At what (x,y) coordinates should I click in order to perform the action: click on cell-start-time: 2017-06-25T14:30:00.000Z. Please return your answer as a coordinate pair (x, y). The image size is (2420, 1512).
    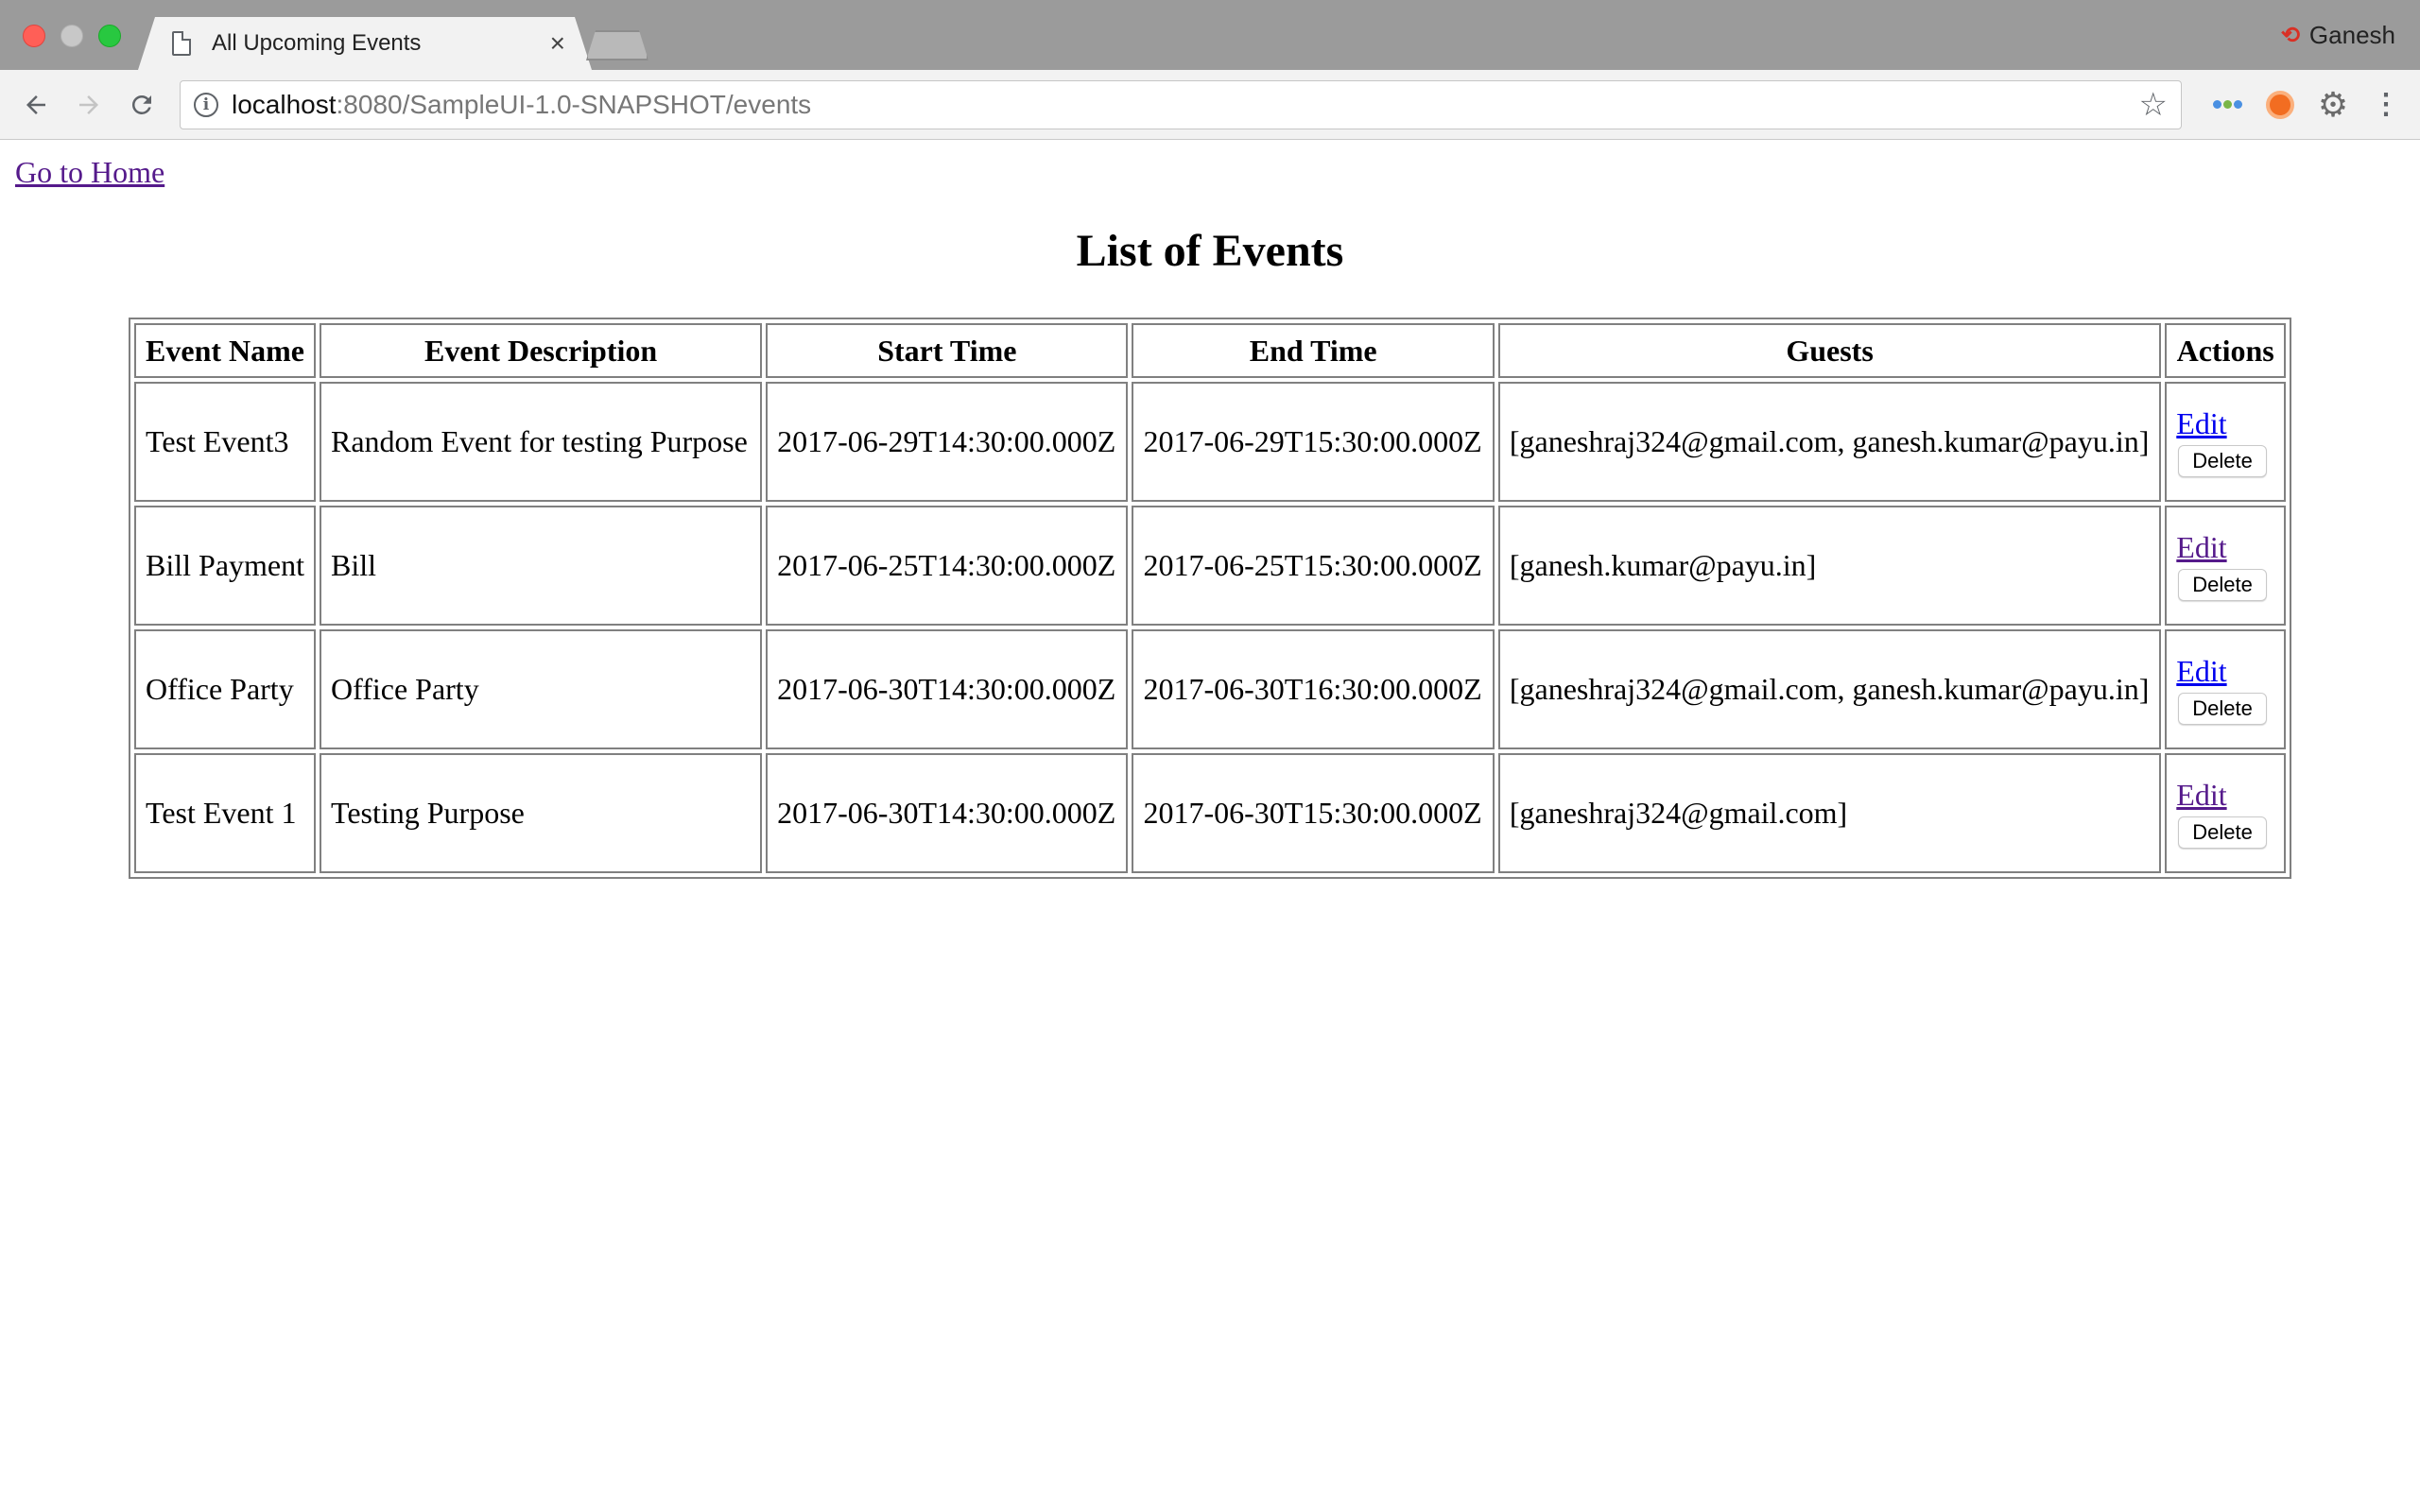
    Looking at the image, I should click on (947, 566).